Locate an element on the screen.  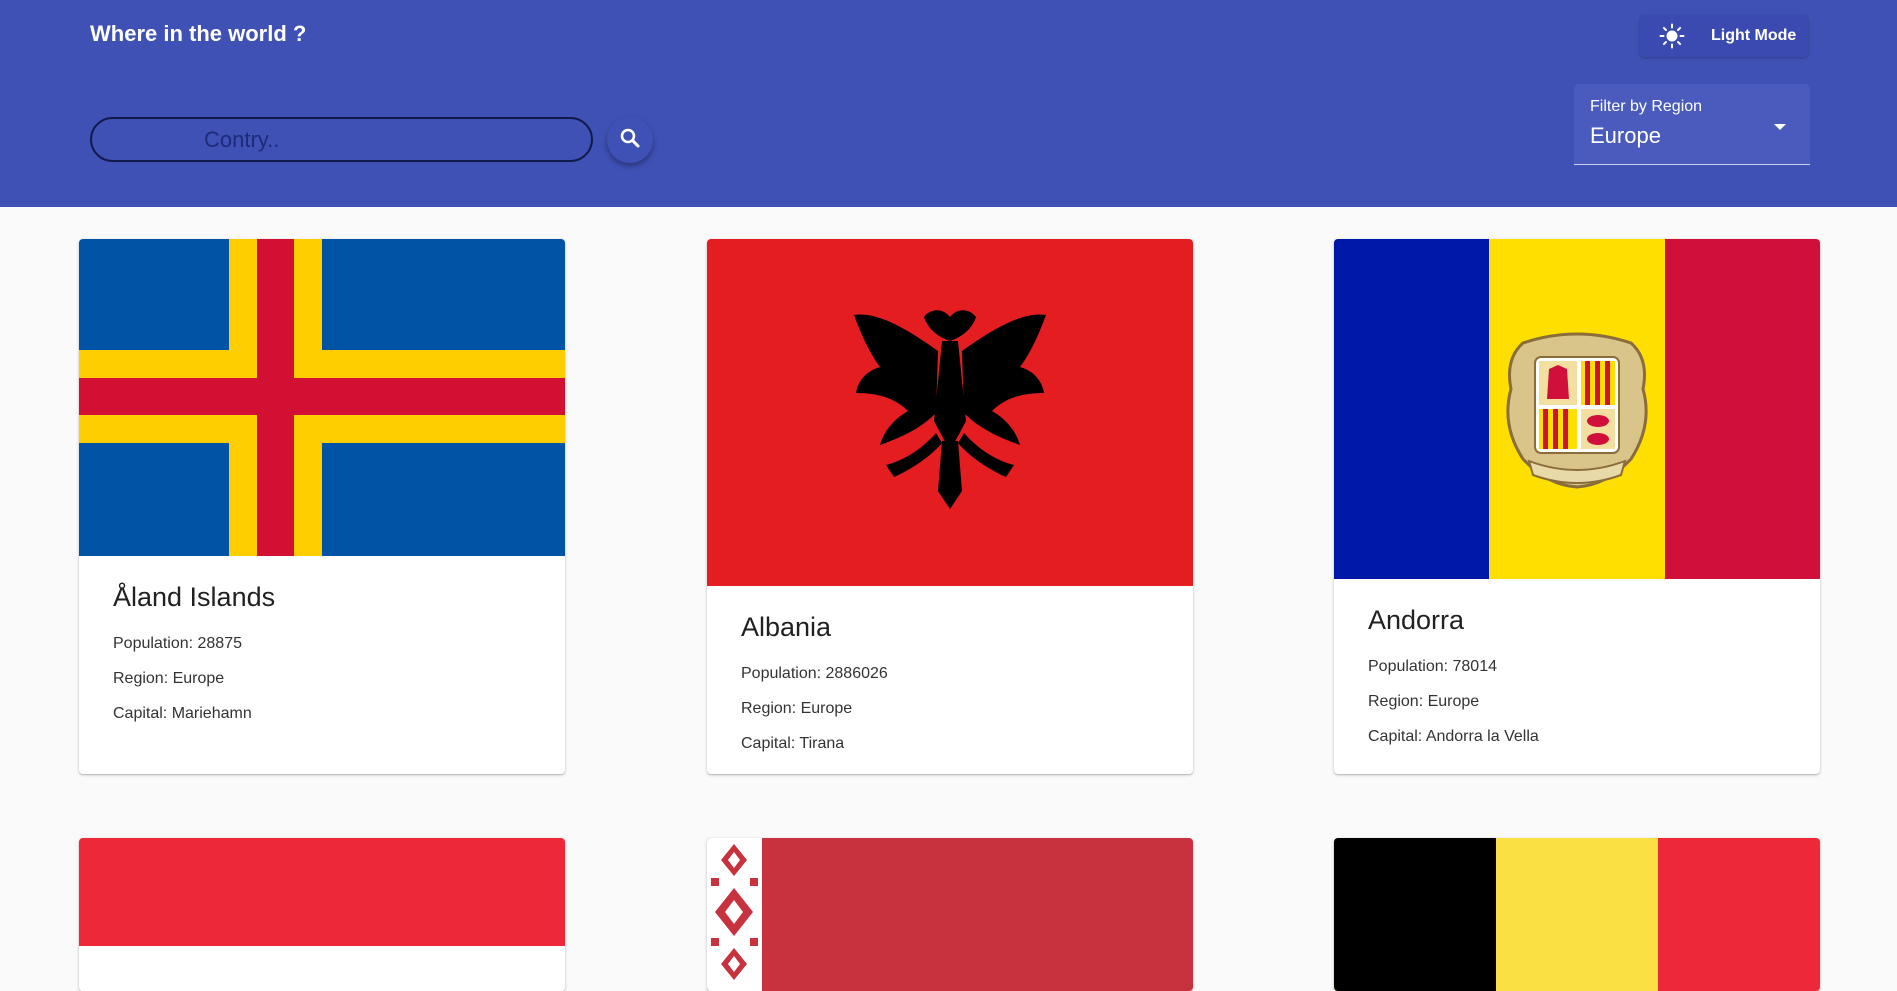
region-filter-select: Filter by Region Europe is located at coordinates (1692, 124).